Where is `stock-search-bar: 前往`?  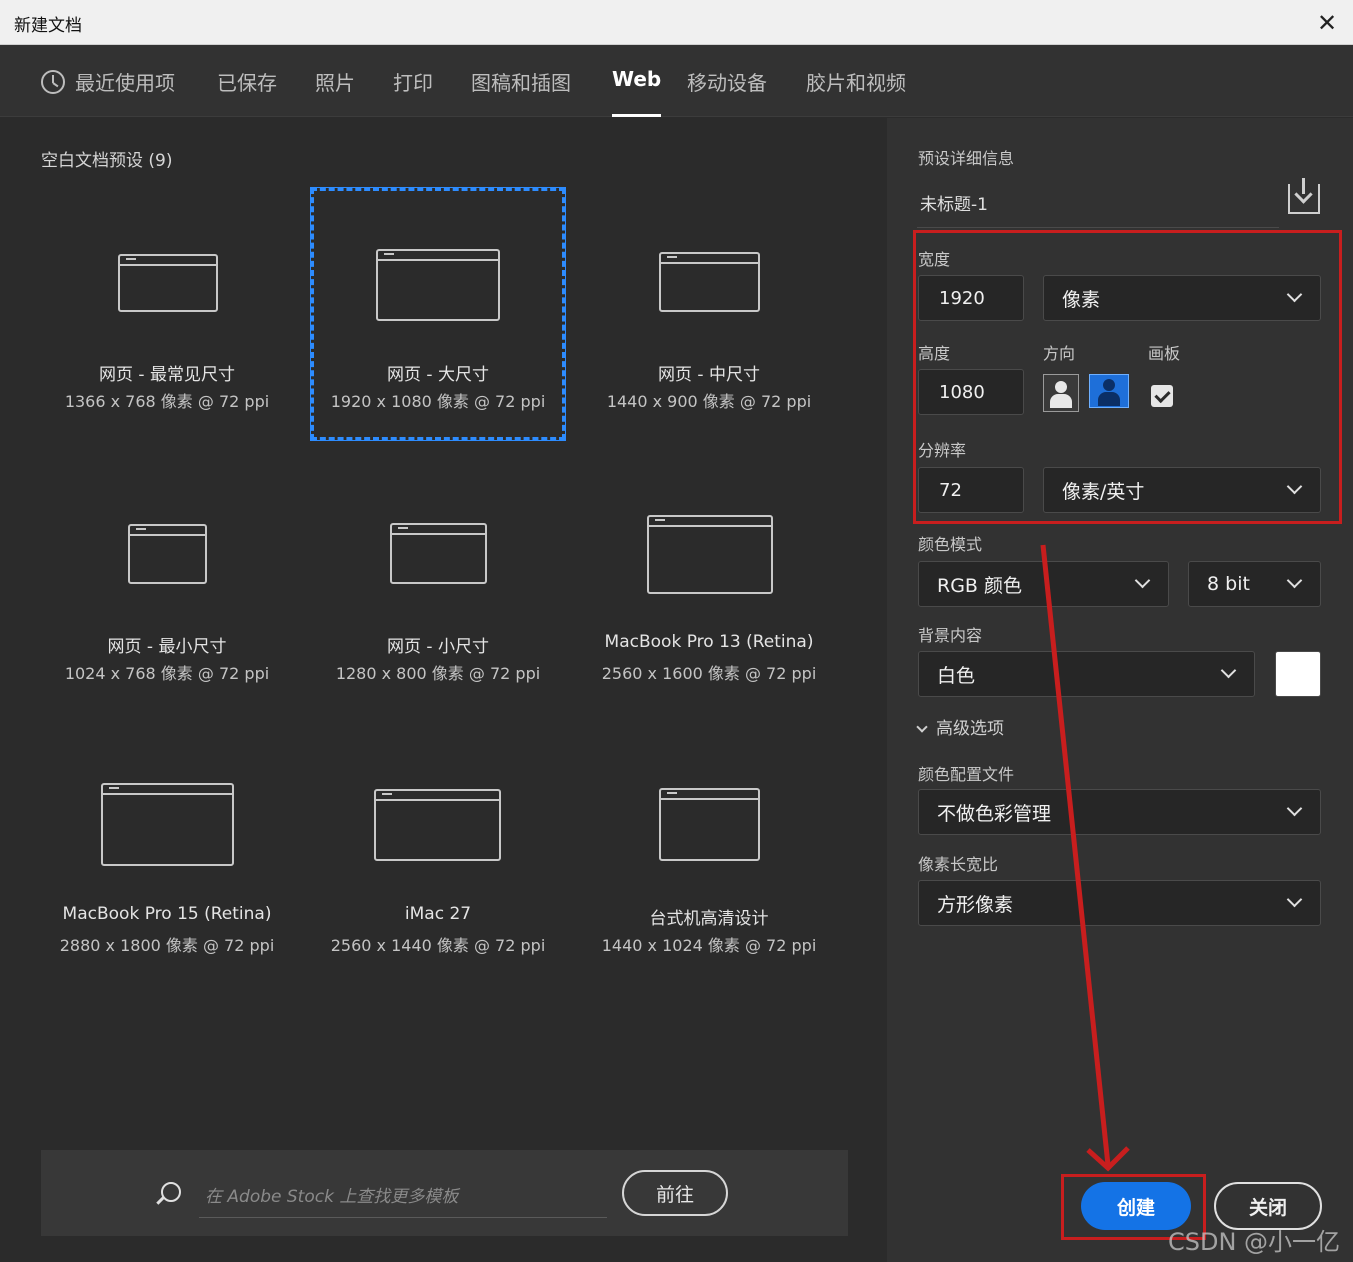 stock-search-bar: 前往 is located at coordinates (444, 1193).